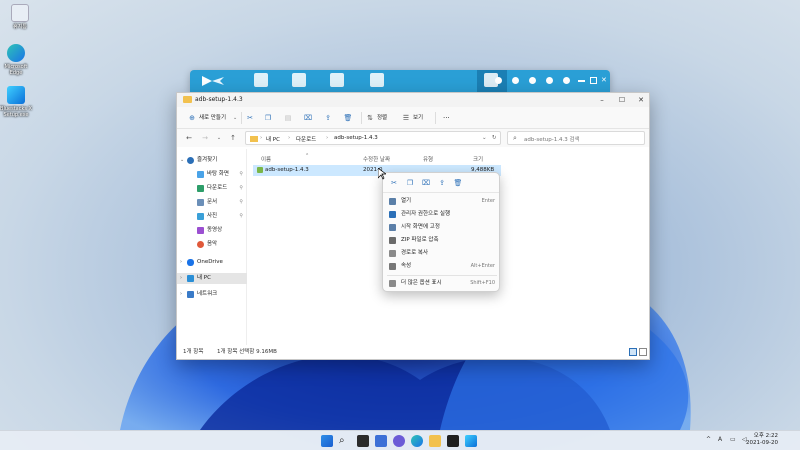 The height and width of the screenshot is (450, 800). What do you see at coordinates (549, 80) in the screenshot?
I see `user-icon` at bounding box center [549, 80].